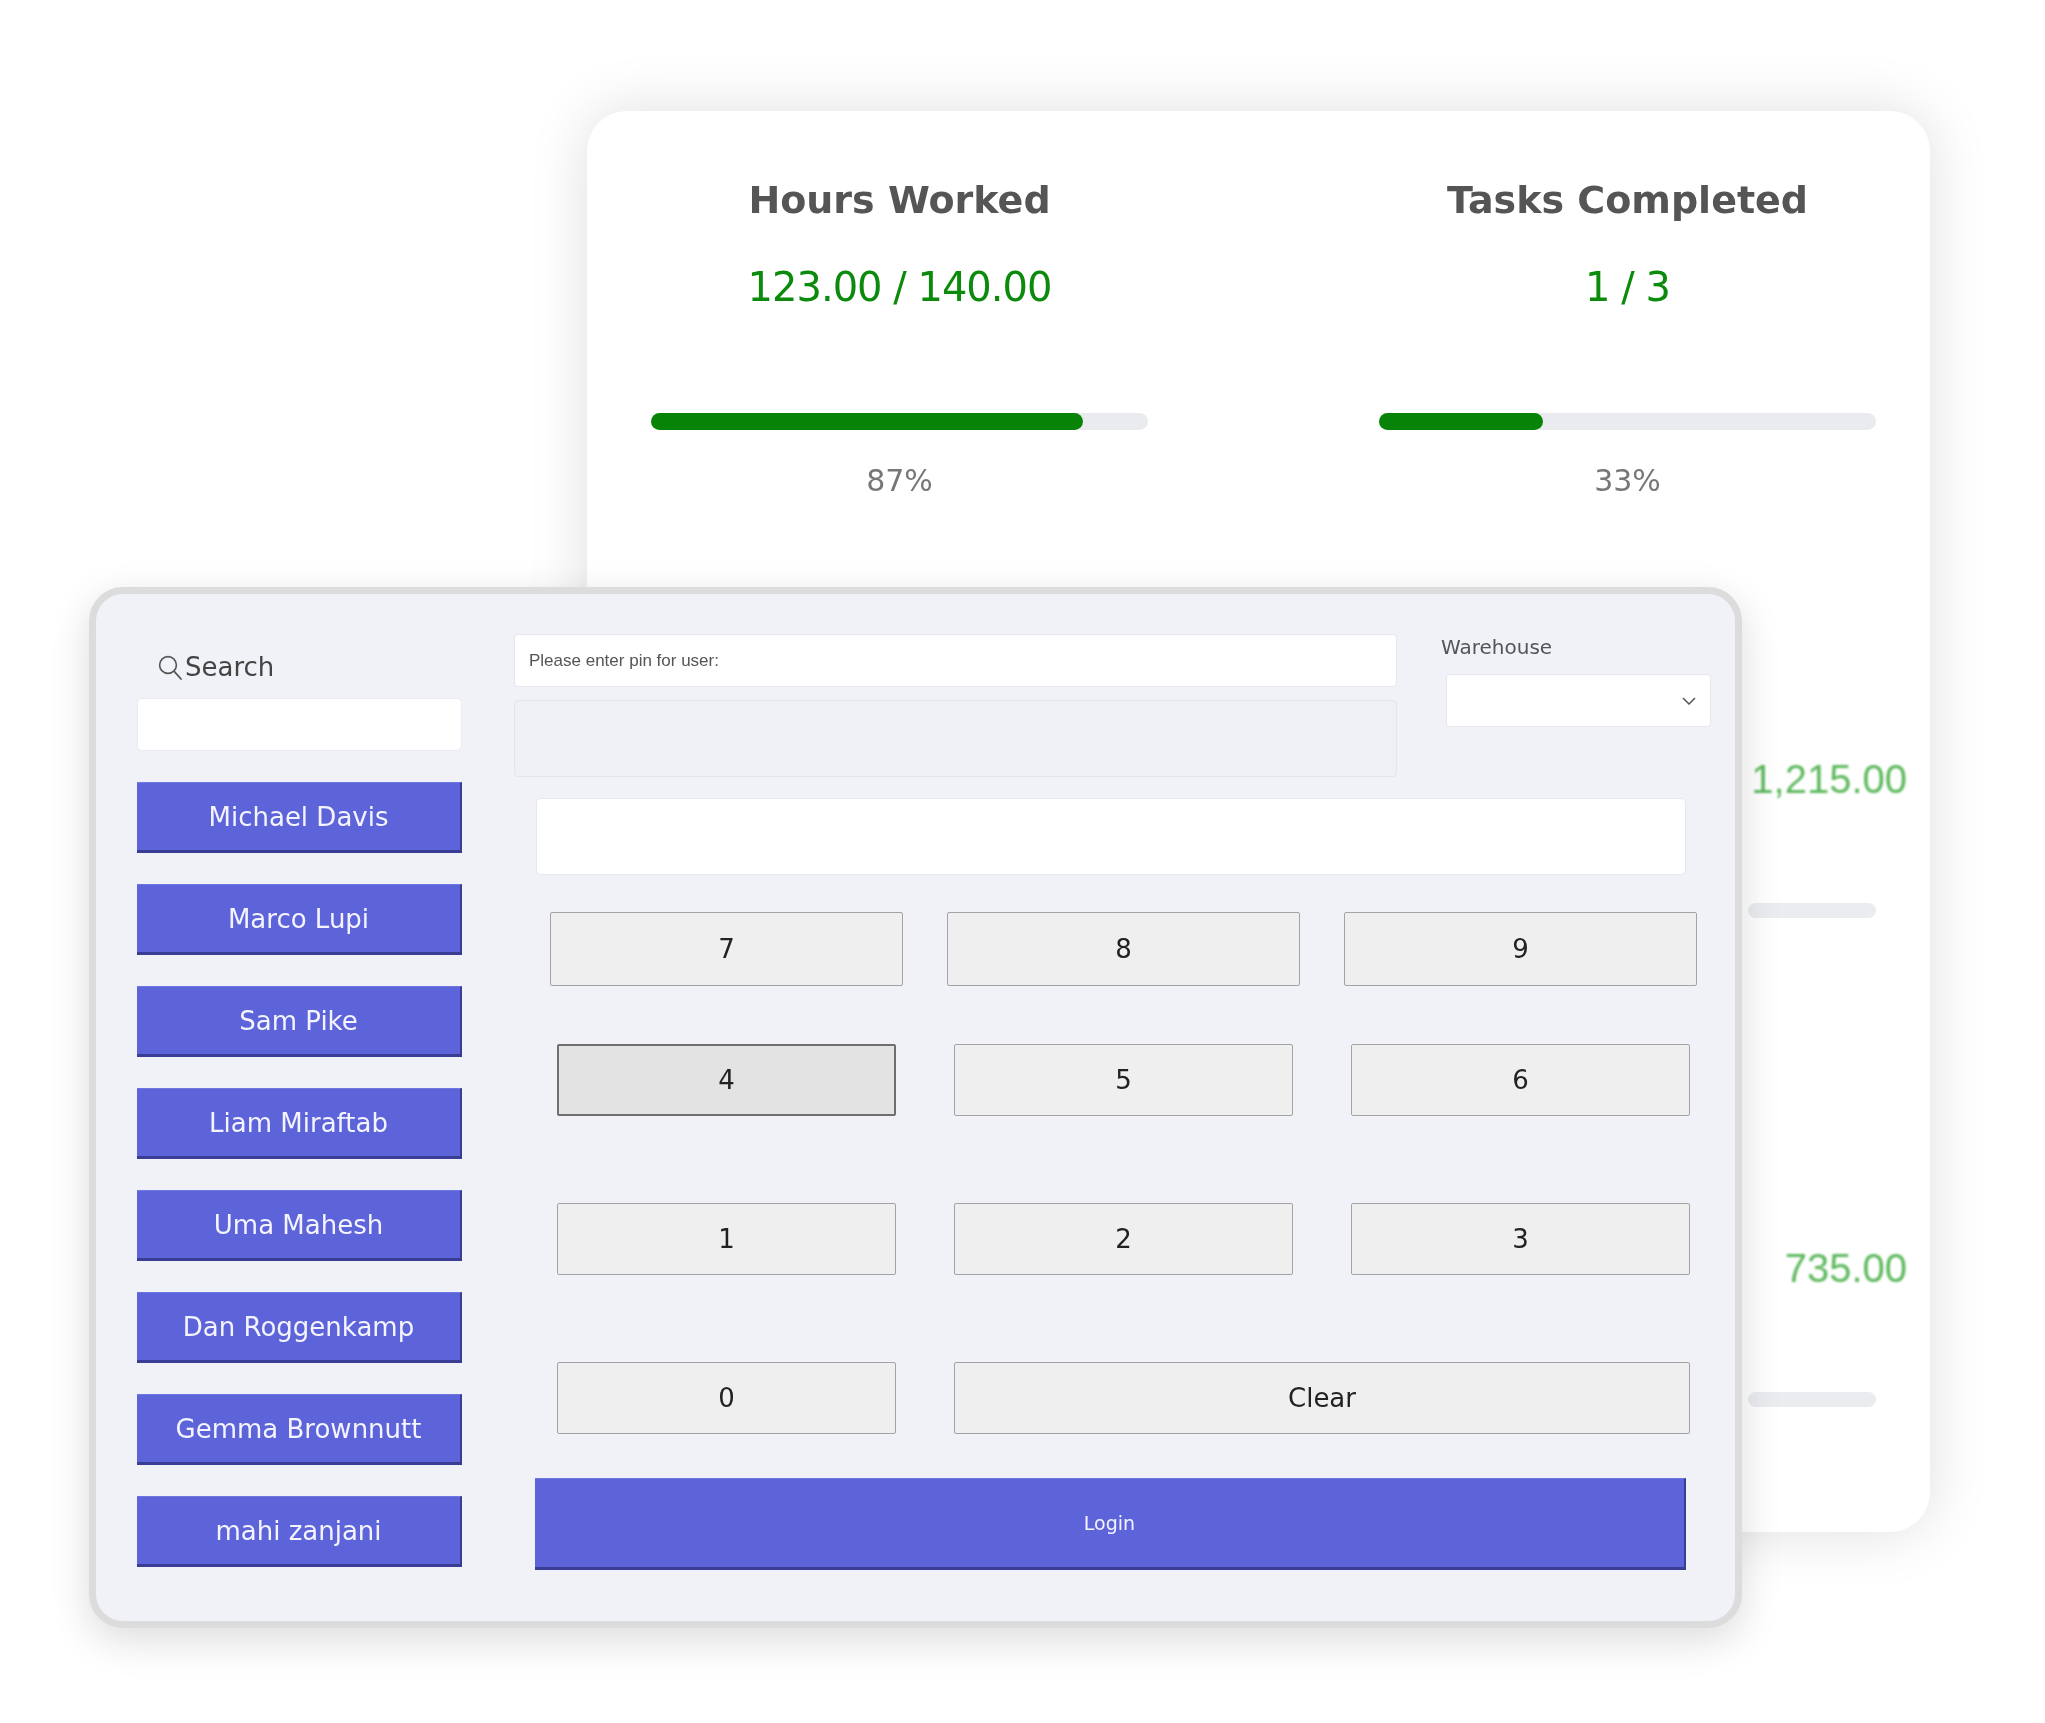  What do you see at coordinates (899, 481) in the screenshot?
I see `percent-label: 87%` at bounding box center [899, 481].